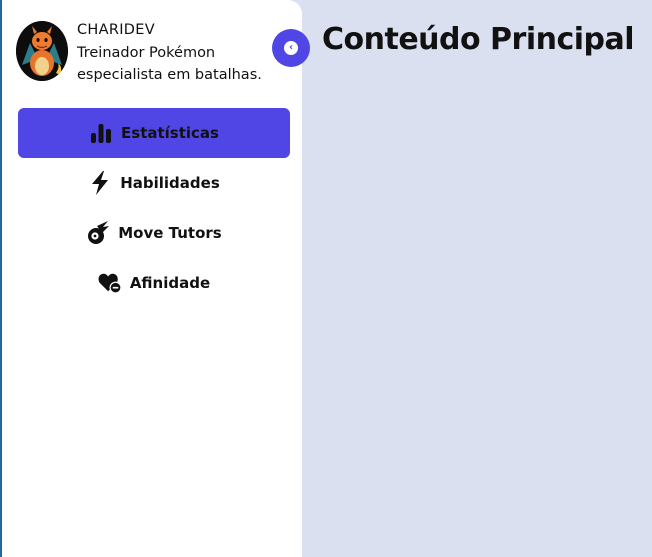 Image resolution: width=652 pixels, height=557 pixels. What do you see at coordinates (101, 133) in the screenshot?
I see `bar-chart-icon` at bounding box center [101, 133].